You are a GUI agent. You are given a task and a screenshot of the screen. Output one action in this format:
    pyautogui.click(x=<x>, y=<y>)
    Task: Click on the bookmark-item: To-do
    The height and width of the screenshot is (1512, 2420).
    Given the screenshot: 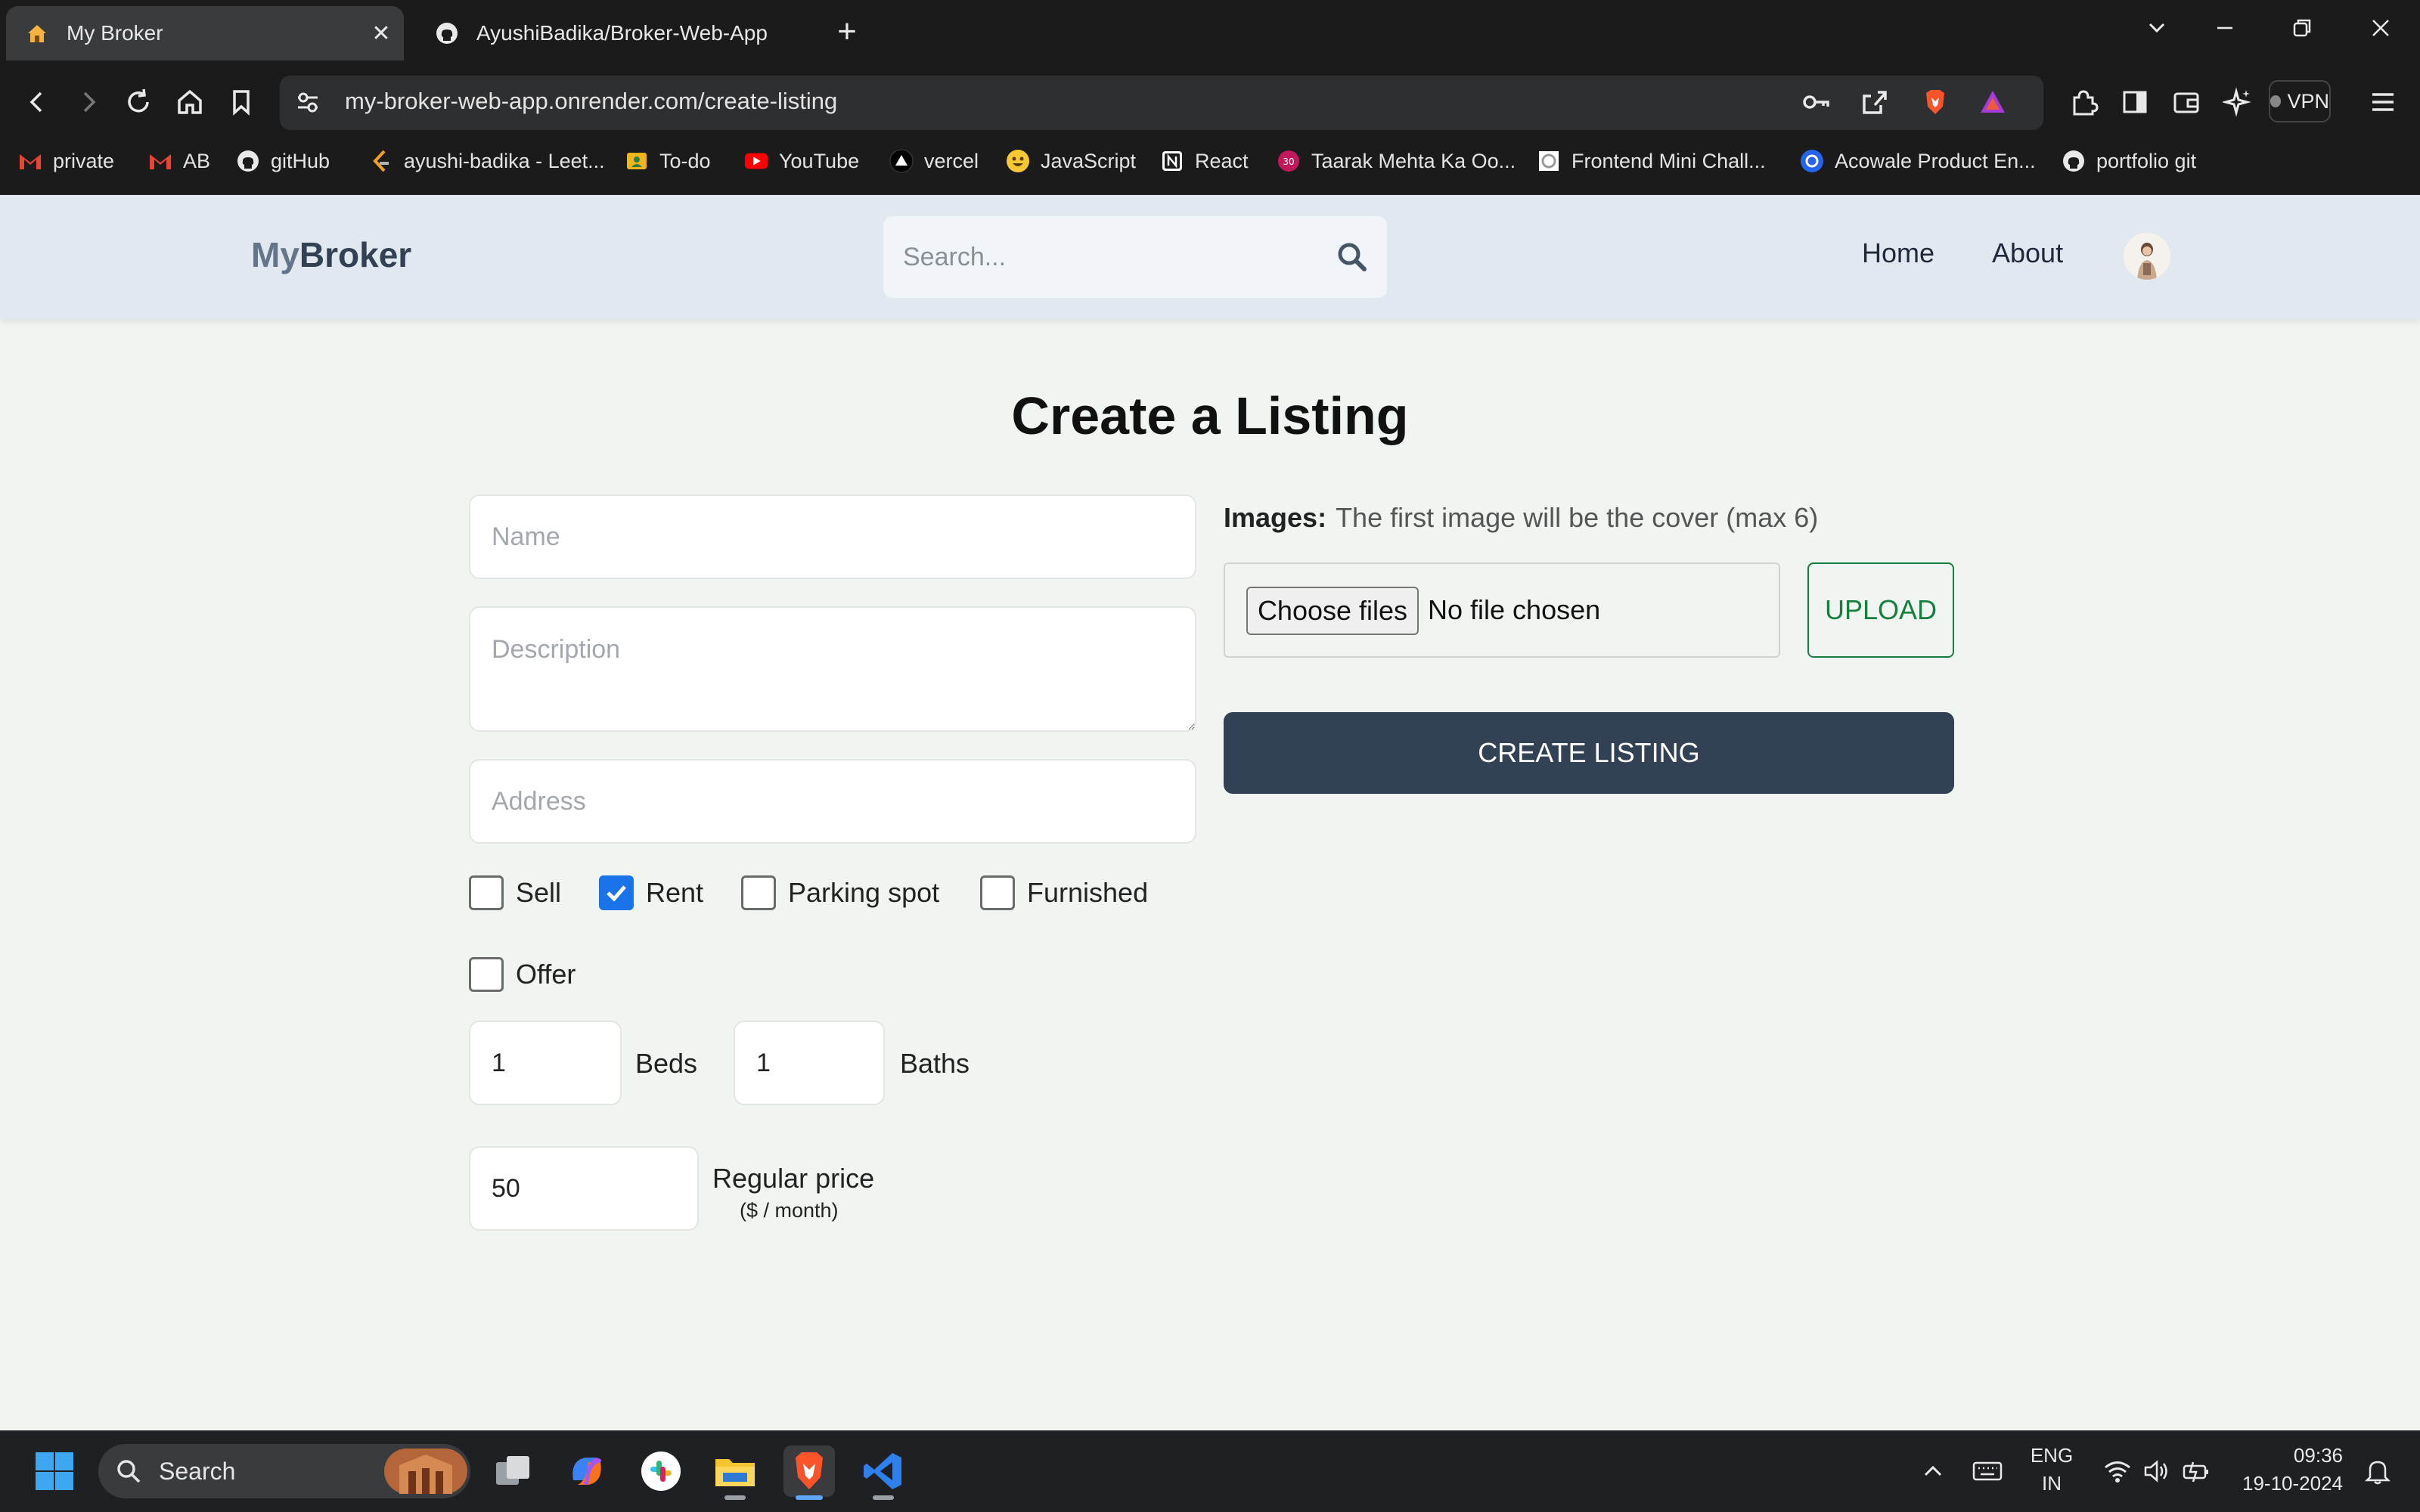 What is the action you would take?
    pyautogui.click(x=668, y=161)
    